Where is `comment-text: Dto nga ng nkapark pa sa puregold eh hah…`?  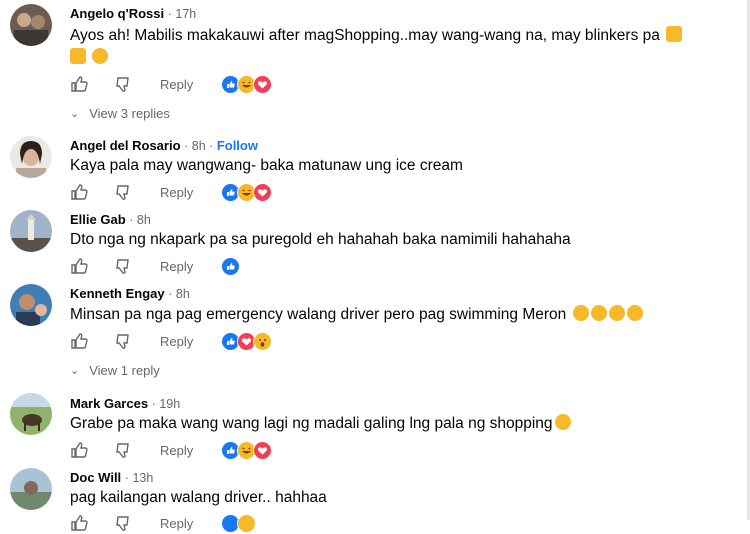
comment-text: Dto nga ng nkapark pa sa puregold eh hah… is located at coordinates (320, 239).